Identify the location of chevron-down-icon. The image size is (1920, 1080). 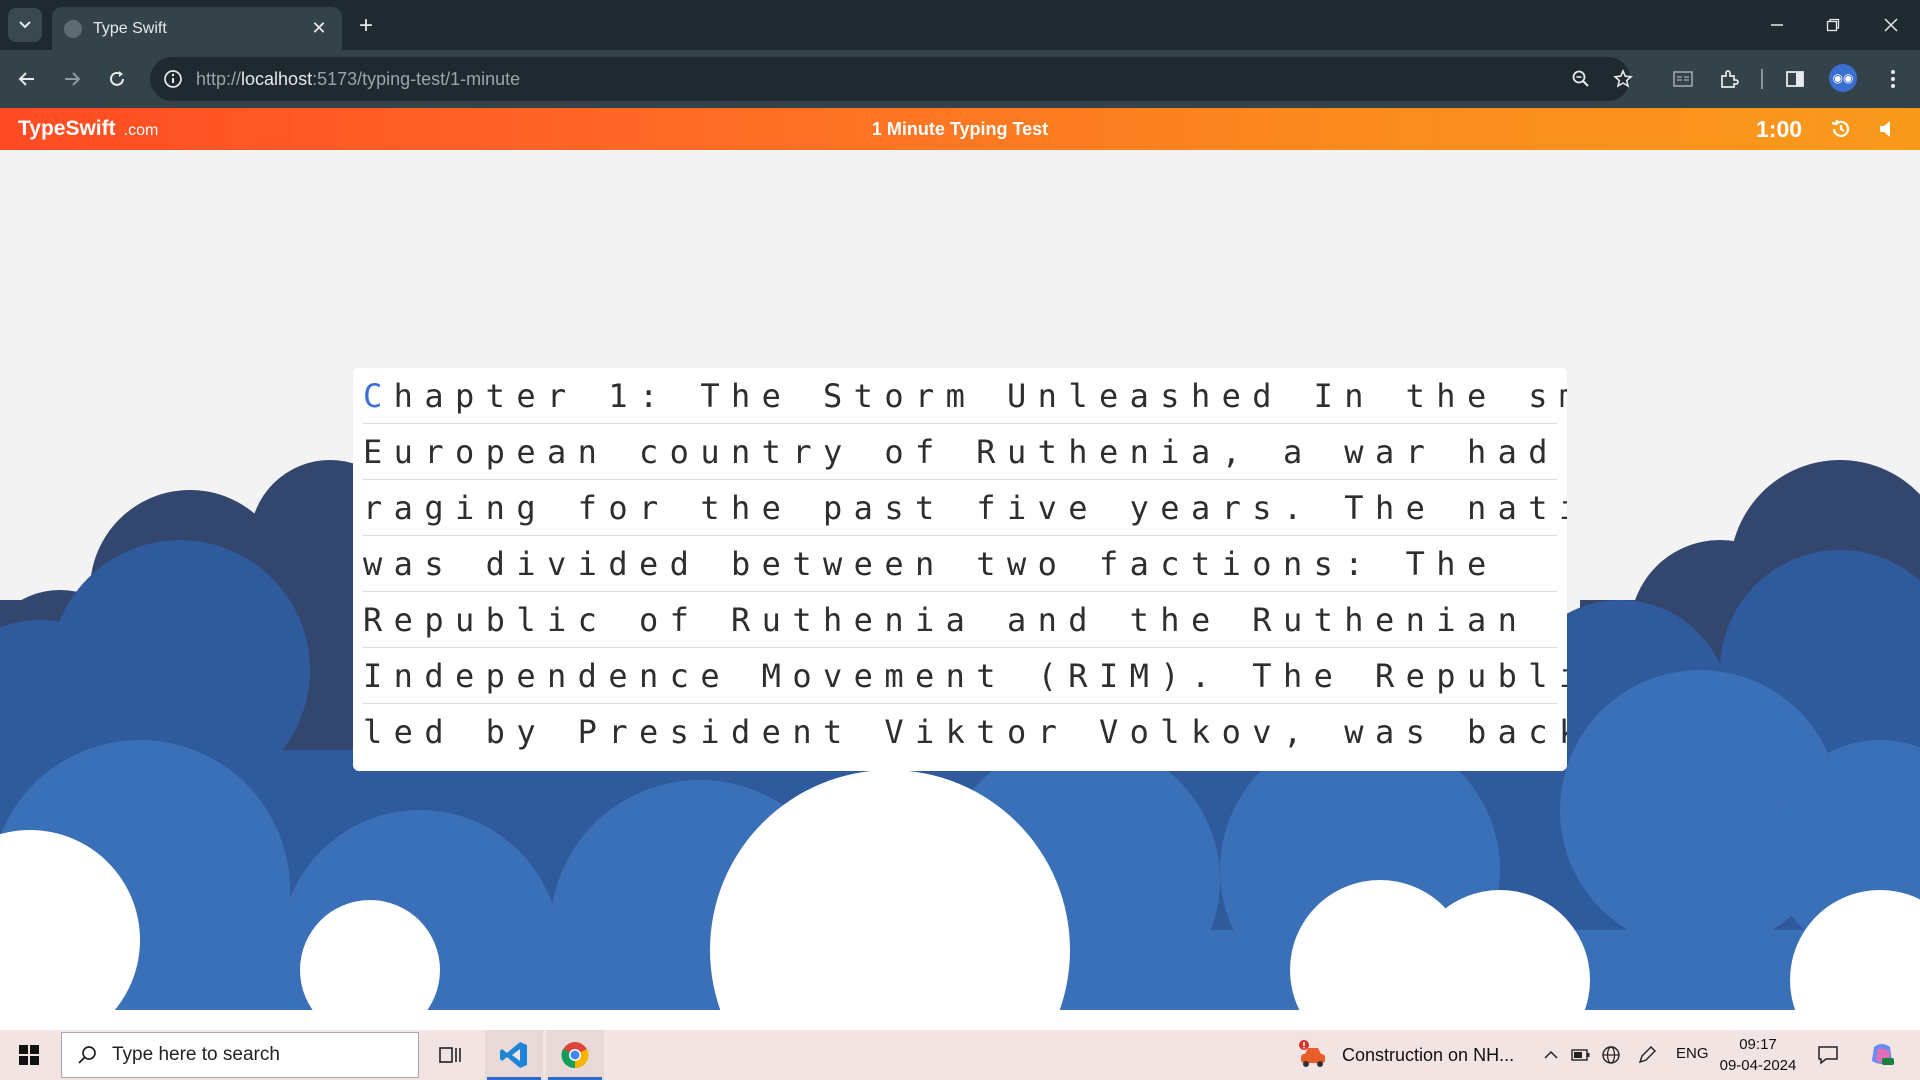
(25, 25).